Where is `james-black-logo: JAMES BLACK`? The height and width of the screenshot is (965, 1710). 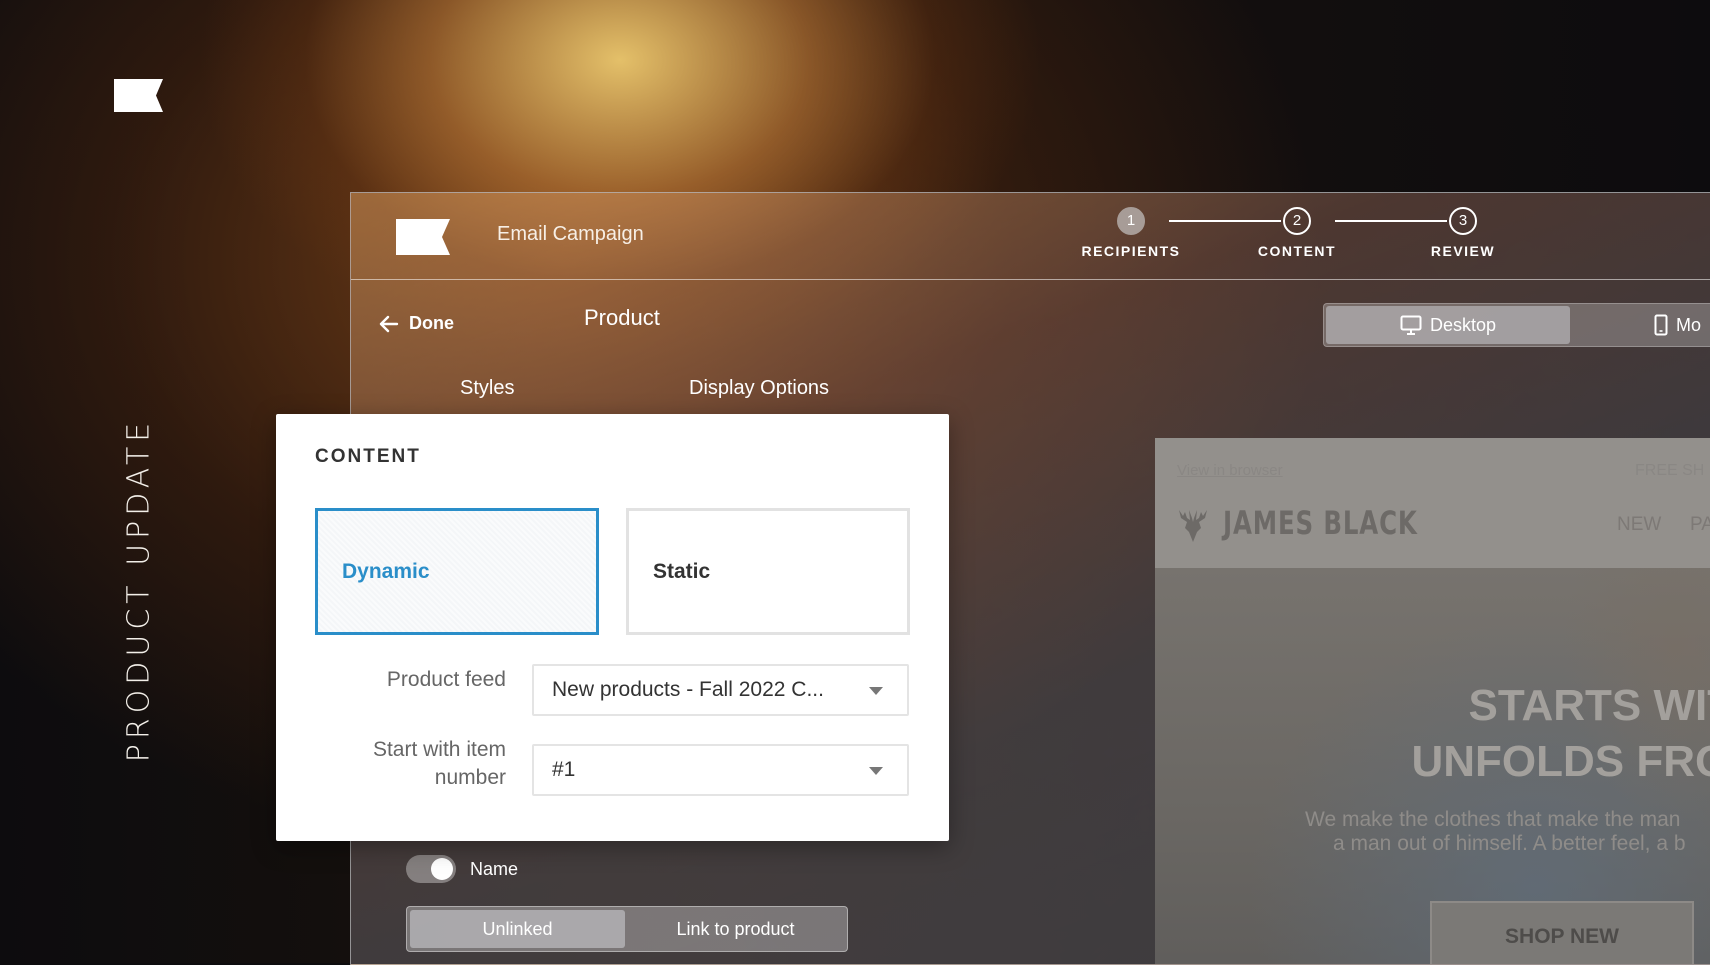
james-black-logo: JAMES BLACK is located at coordinates (1313, 523).